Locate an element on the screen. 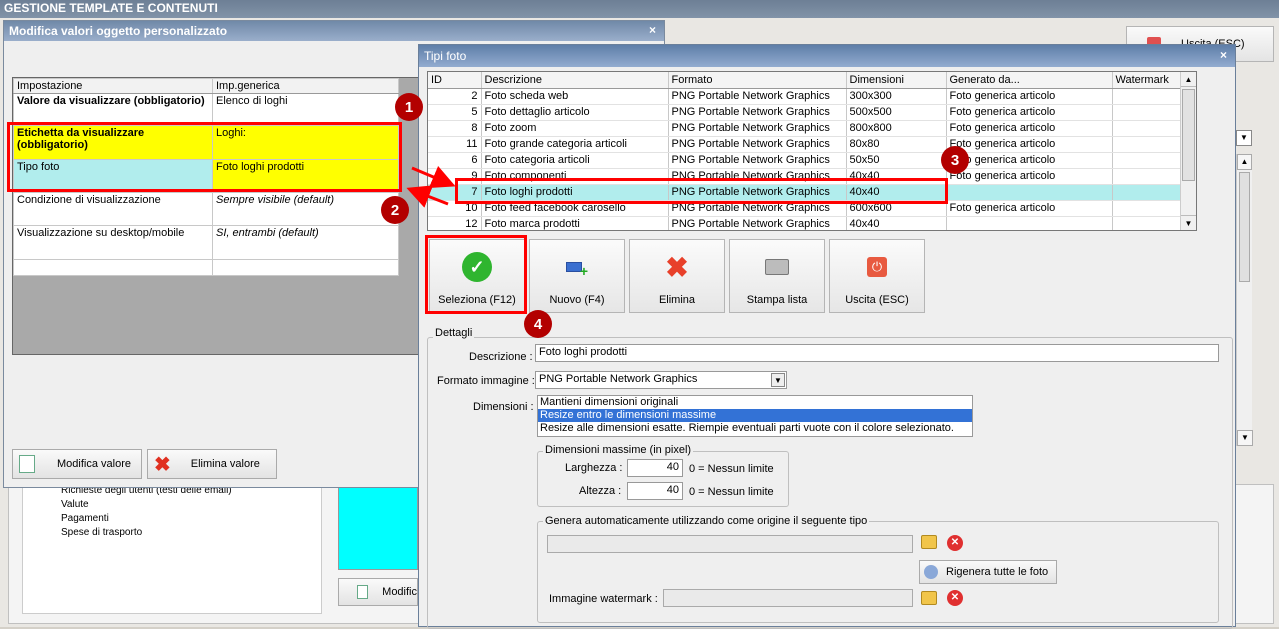 This screenshot has height=629, width=1279. grid-scrollbar: ▲ ▼ is located at coordinates (1188, 151).